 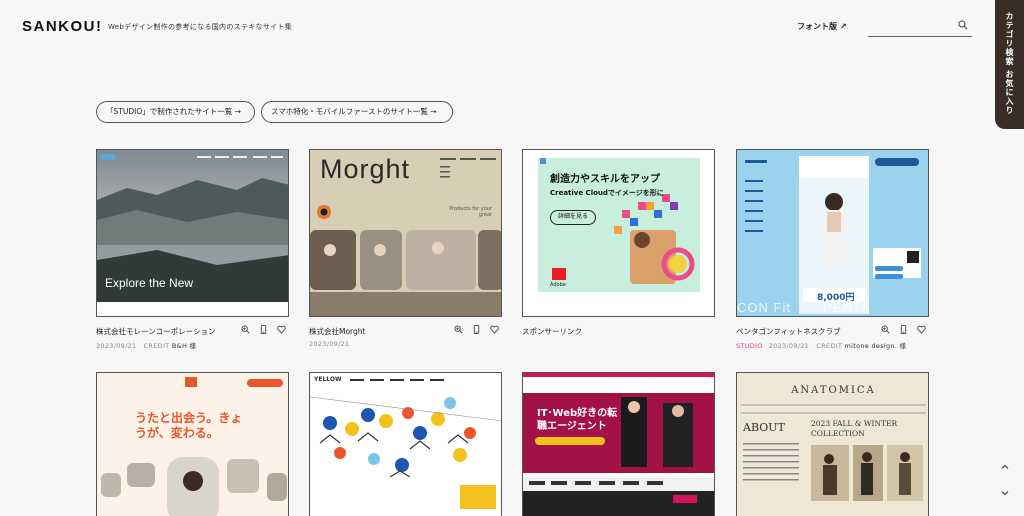 What do you see at coordinates (328, 379) in the screenshot?
I see `thumbnail-logo: YELLOW` at bounding box center [328, 379].